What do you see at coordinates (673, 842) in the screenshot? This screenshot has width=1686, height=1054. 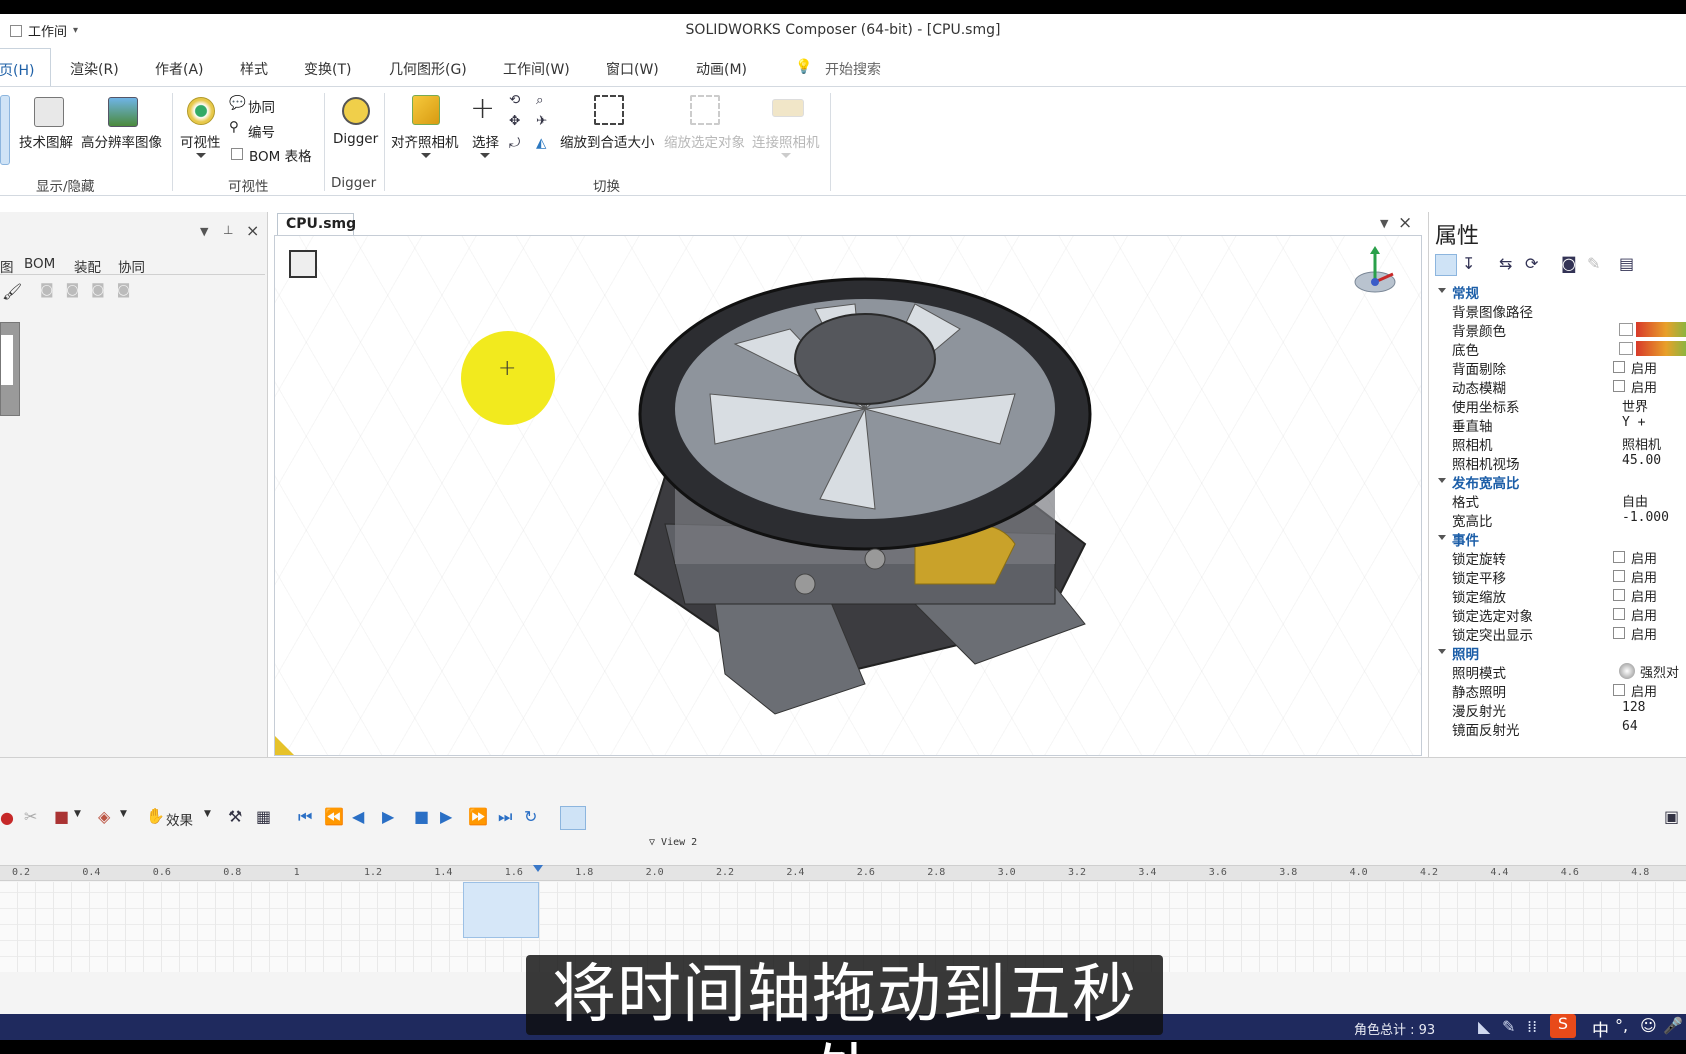 I see `view-marker: ▽ View 2` at bounding box center [673, 842].